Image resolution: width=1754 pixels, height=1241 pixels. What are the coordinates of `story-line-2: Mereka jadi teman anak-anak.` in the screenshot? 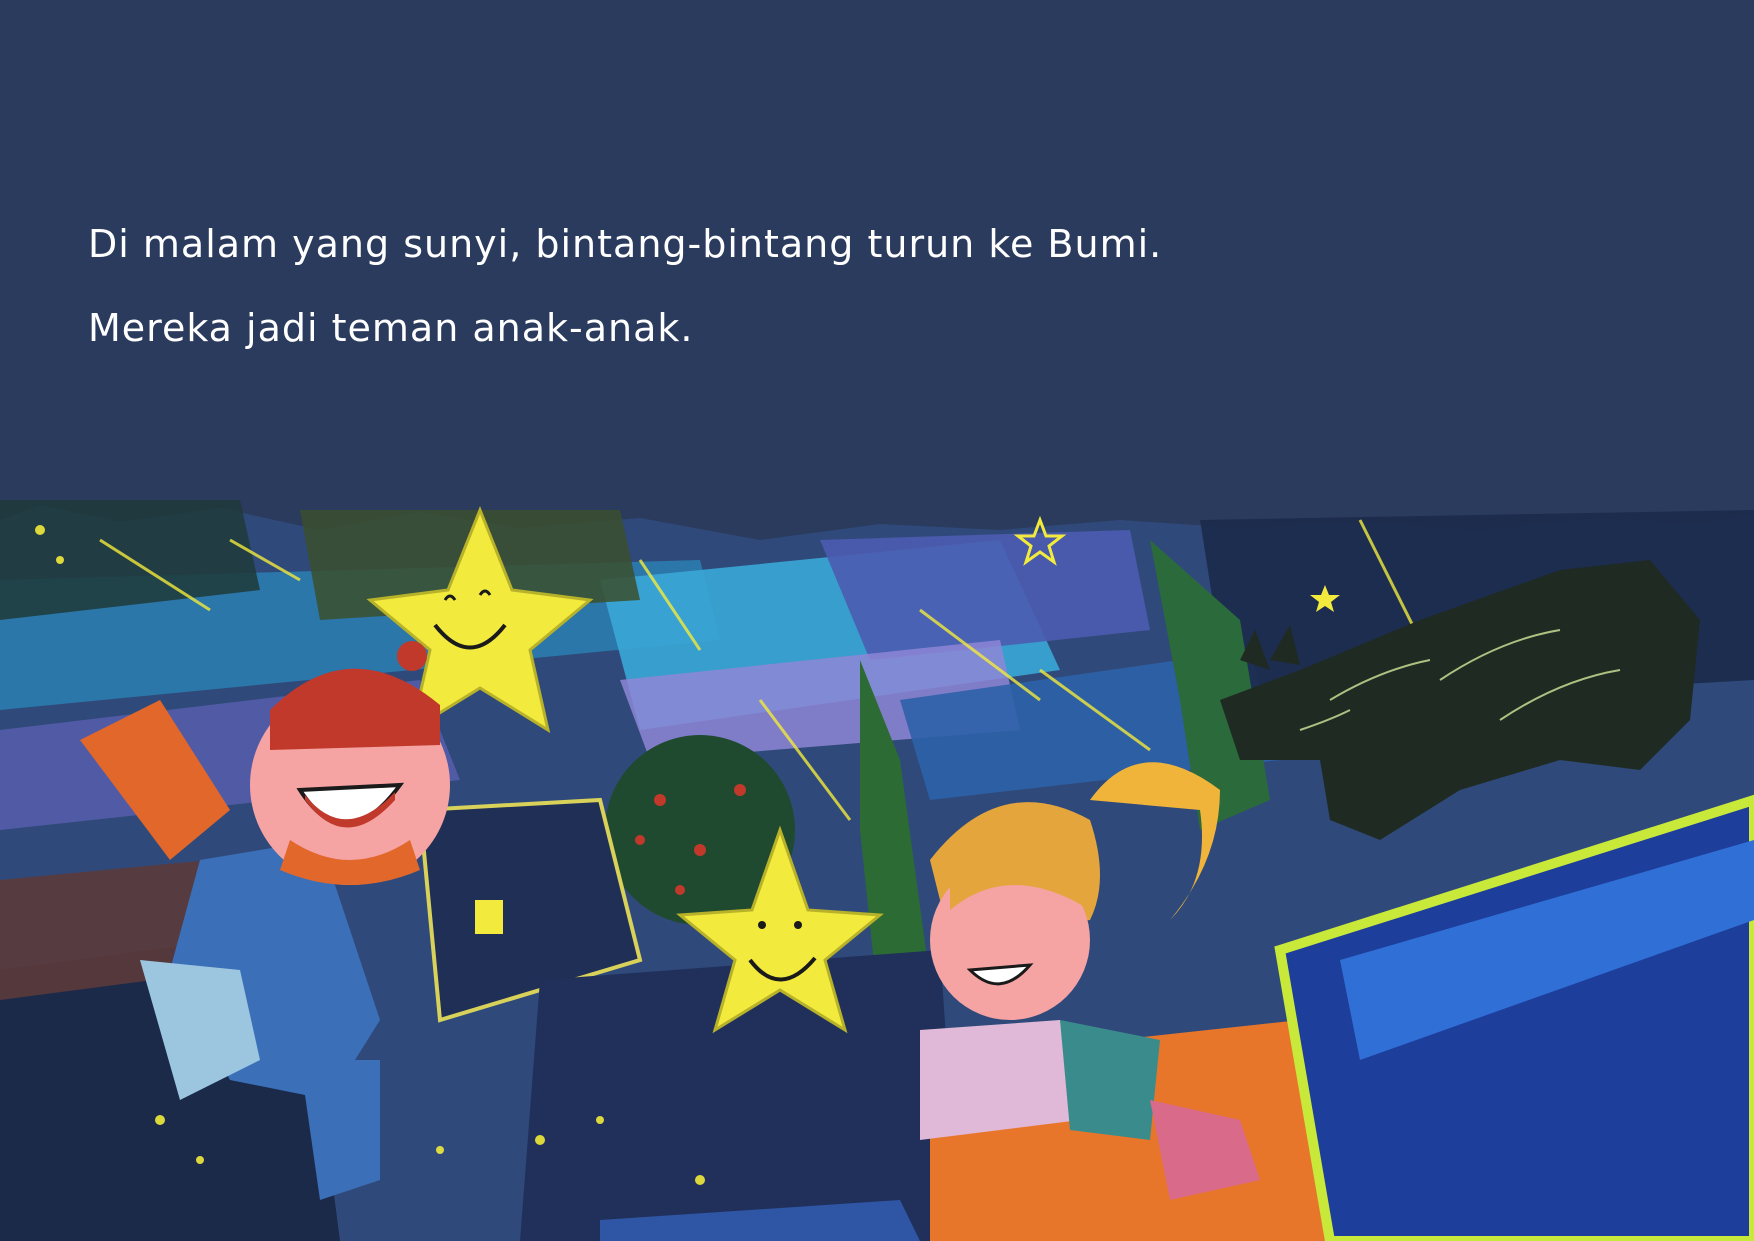 It's located at (391, 327).